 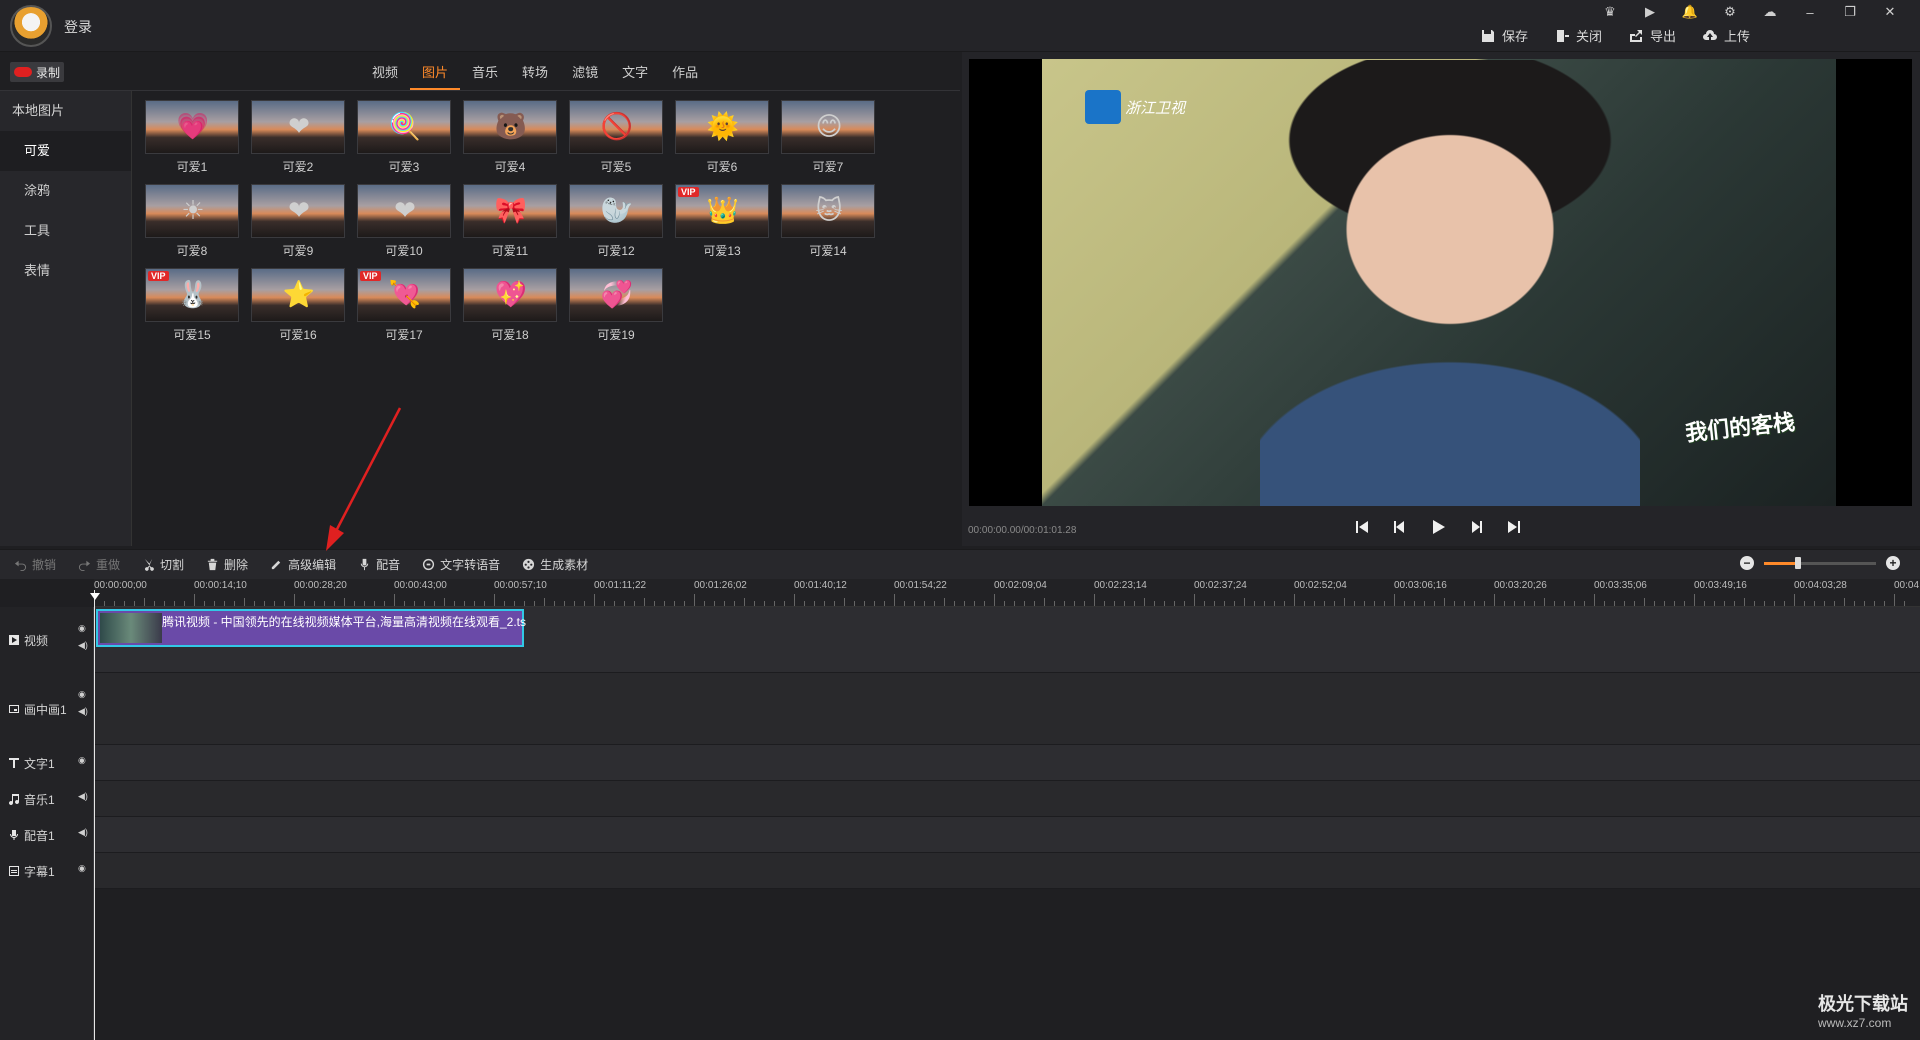 I want to click on next-frame-icon, so click(x=1476, y=527).